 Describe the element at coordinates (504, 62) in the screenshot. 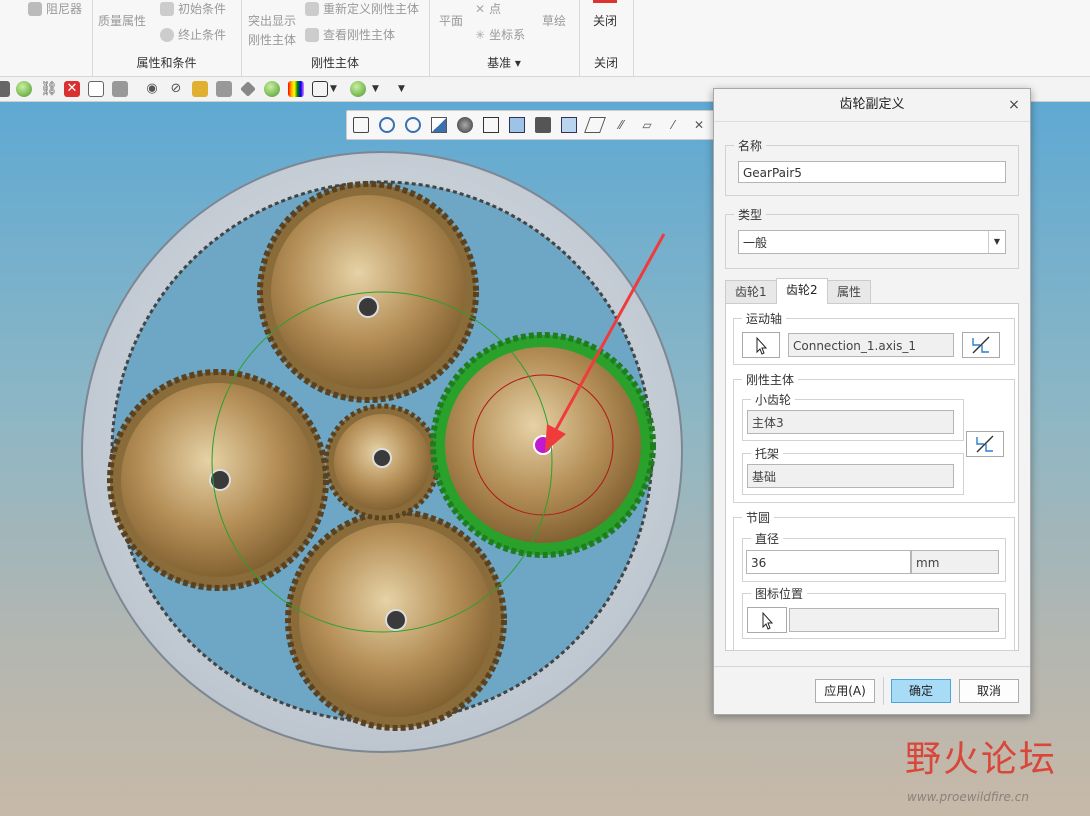

I see `group-label-datum: 基准 ▾` at that location.